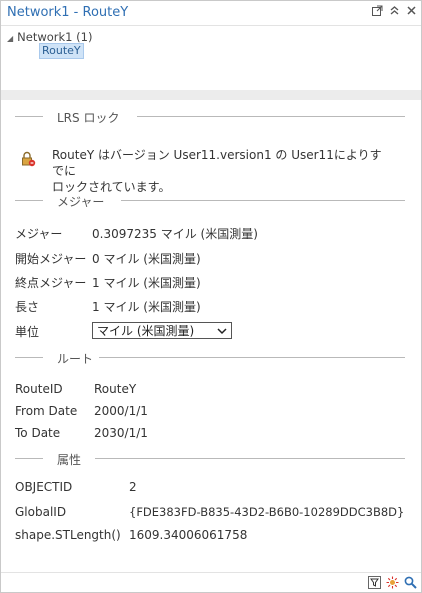 Image resolution: width=422 pixels, height=593 pixels. What do you see at coordinates (88, 117) in the screenshot?
I see `section-title-lock: LRS ロック` at bounding box center [88, 117].